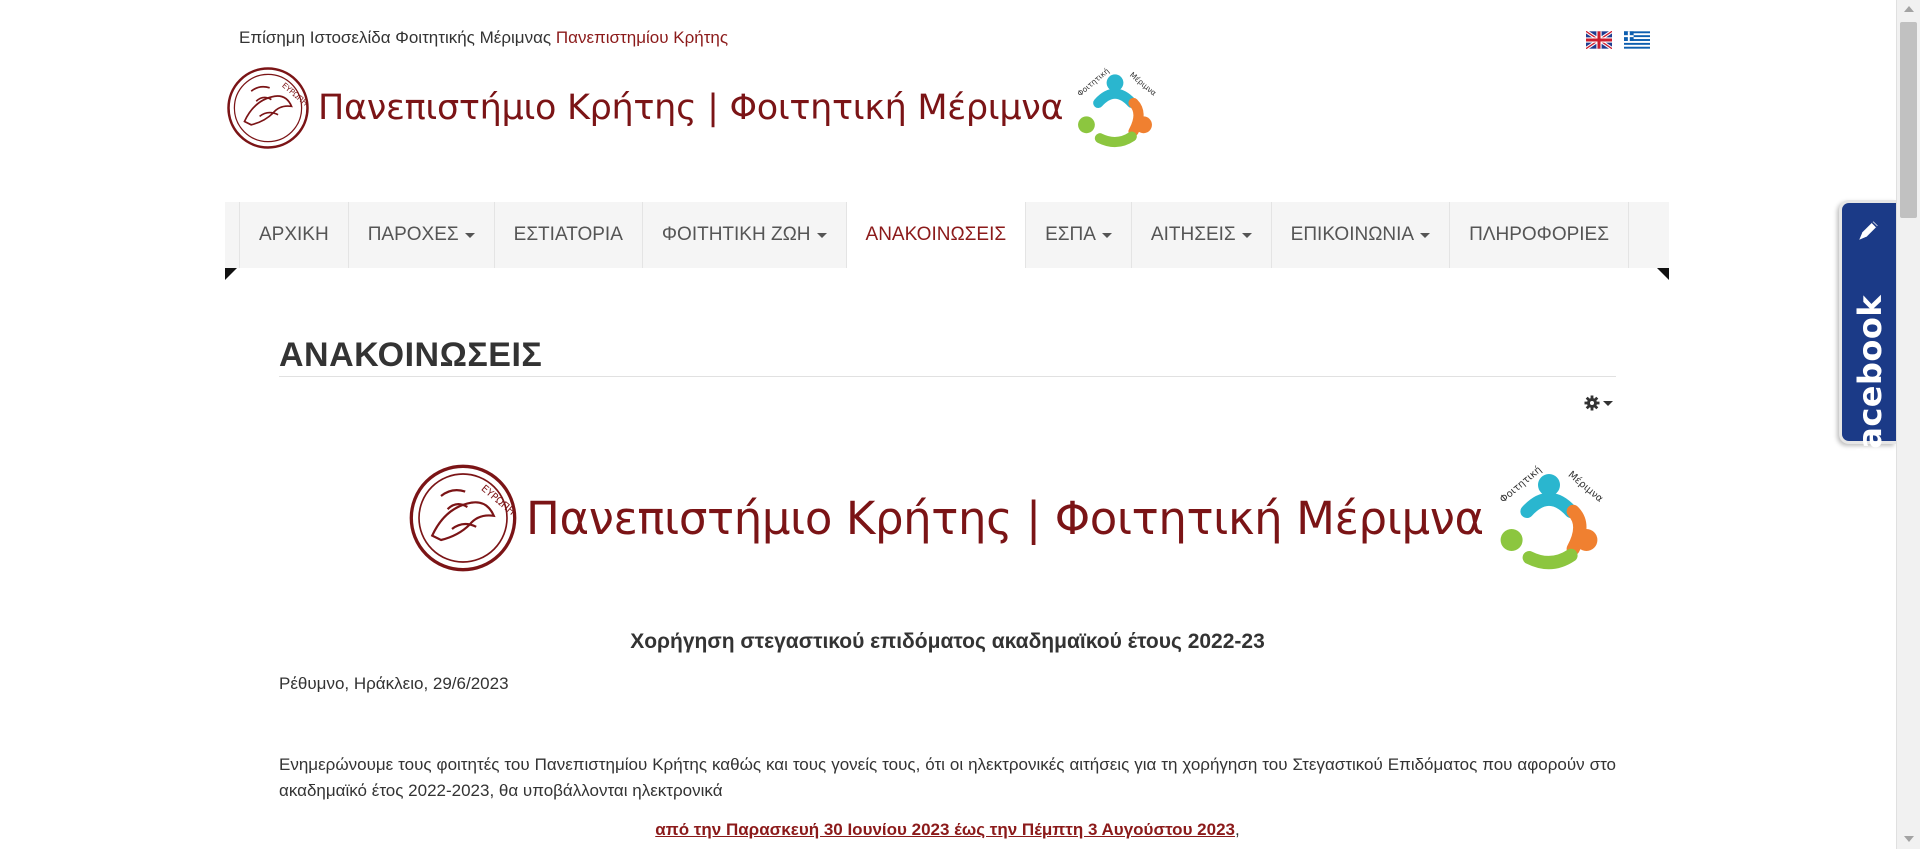 This screenshot has width=1920, height=849. Describe the element at coordinates (947, 376) in the screenshot. I see `title-divider` at that location.